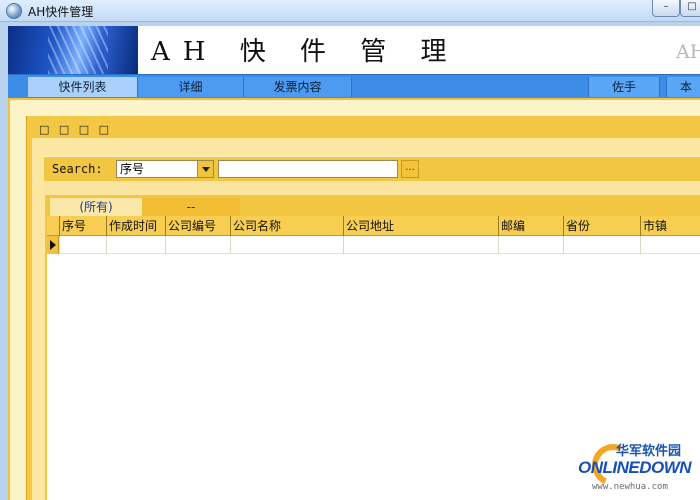 The image size is (700, 500). What do you see at coordinates (132, 169) in the screenshot?
I see `search-field-value: 序号` at bounding box center [132, 169].